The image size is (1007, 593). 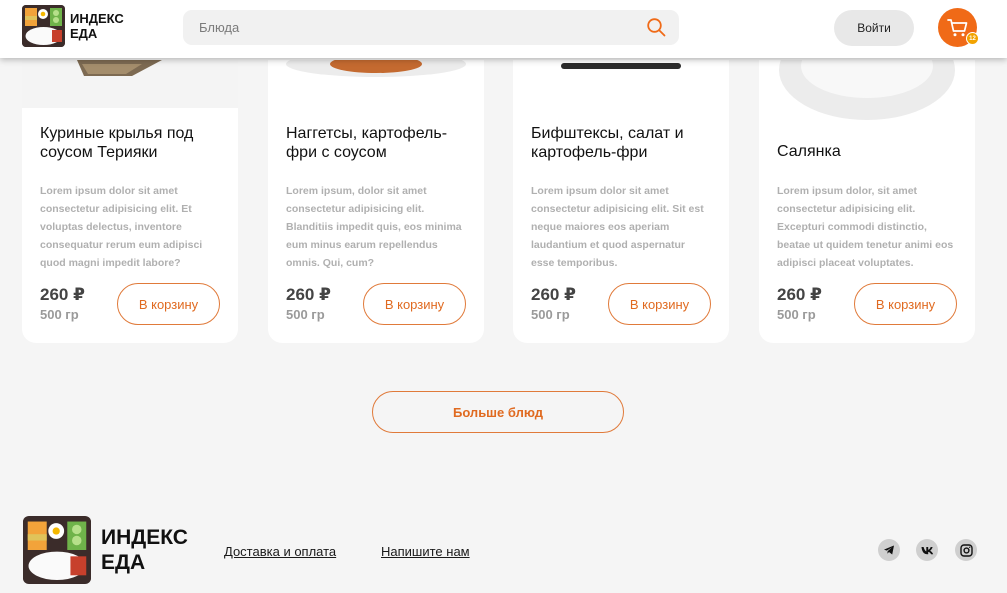 I want to click on footer-link-contact: Напишите нам, so click(x=425, y=551).